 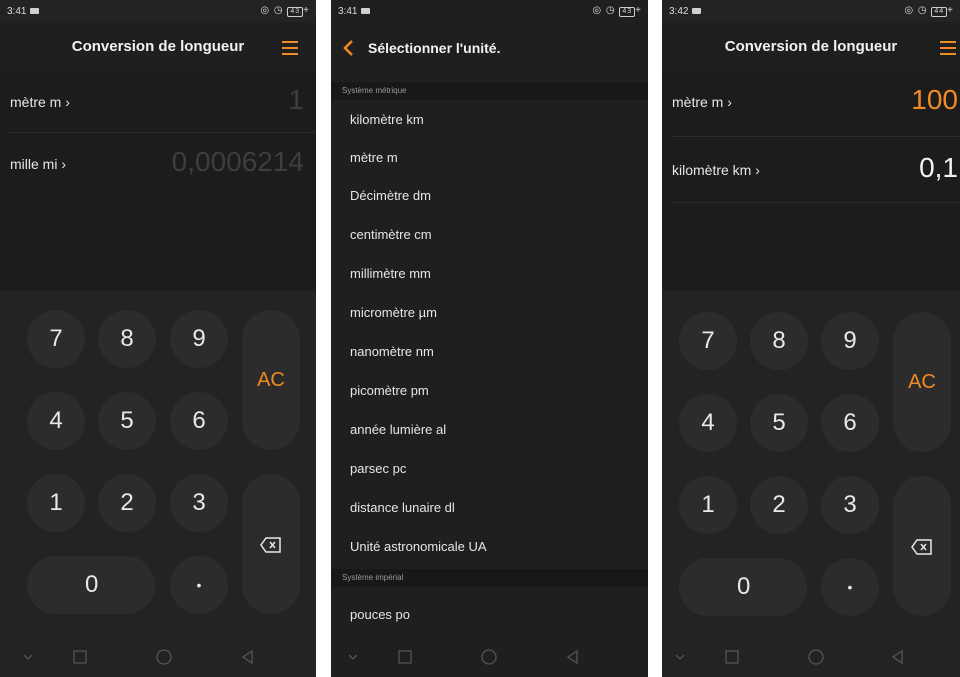 What do you see at coordinates (939, 12) in the screenshot?
I see `battery-icon: 44` at bounding box center [939, 12].